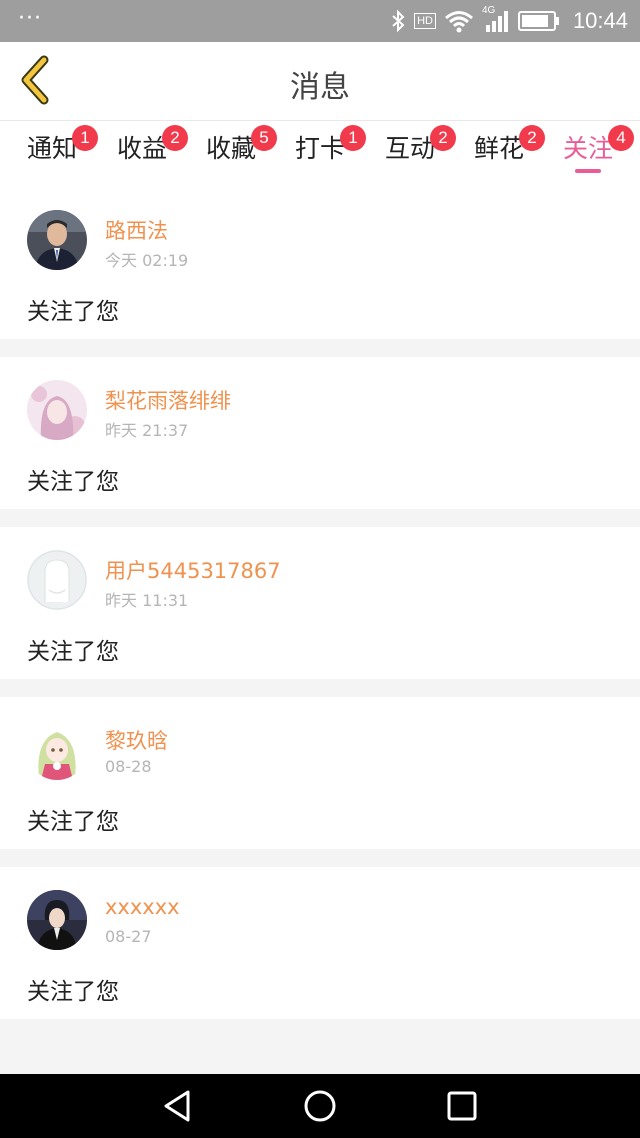 This screenshot has width=640, height=1138. What do you see at coordinates (30, 18) in the screenshot?
I see `notification-dots: ···` at bounding box center [30, 18].